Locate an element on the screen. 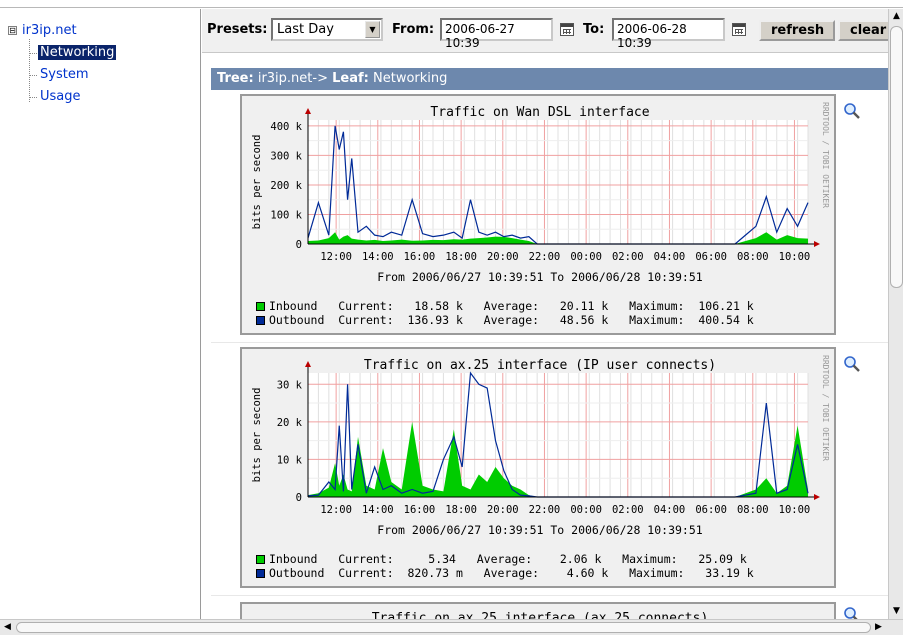 Image resolution: width=903 pixels, height=635 pixels. collapse-icon: ⊟ is located at coordinates (12, 30).